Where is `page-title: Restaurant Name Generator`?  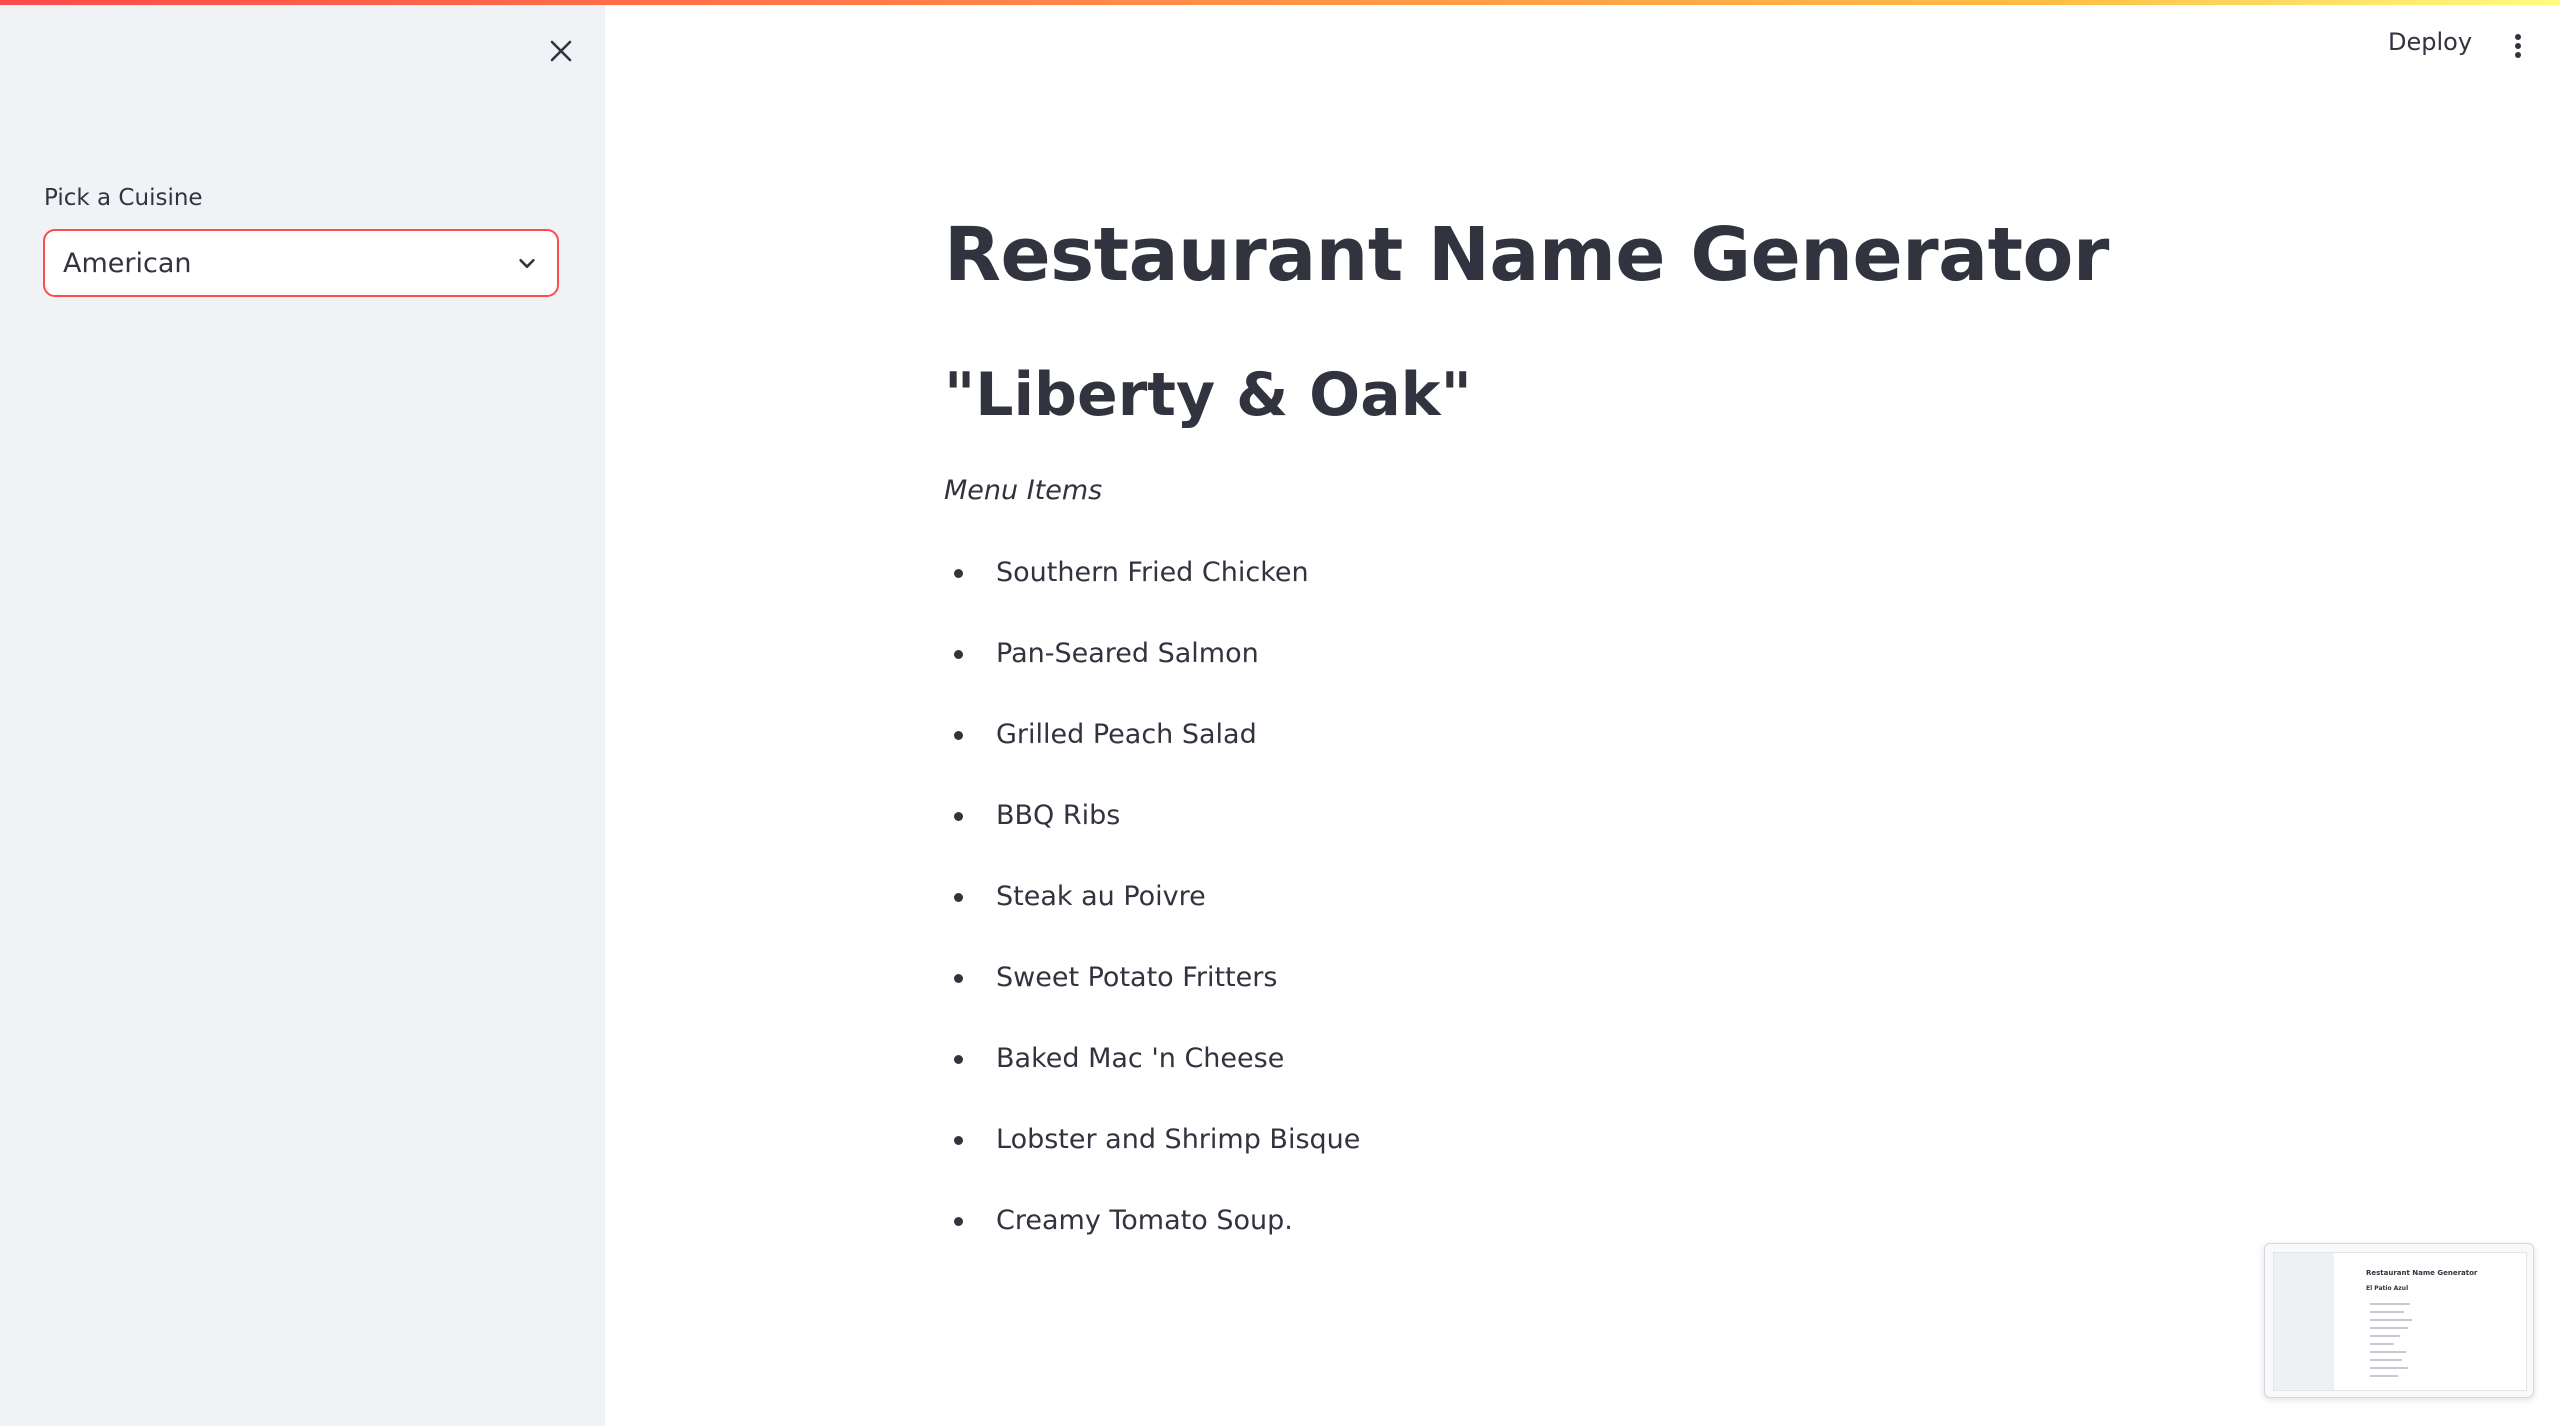 page-title: Restaurant Name Generator is located at coordinates (1526, 255).